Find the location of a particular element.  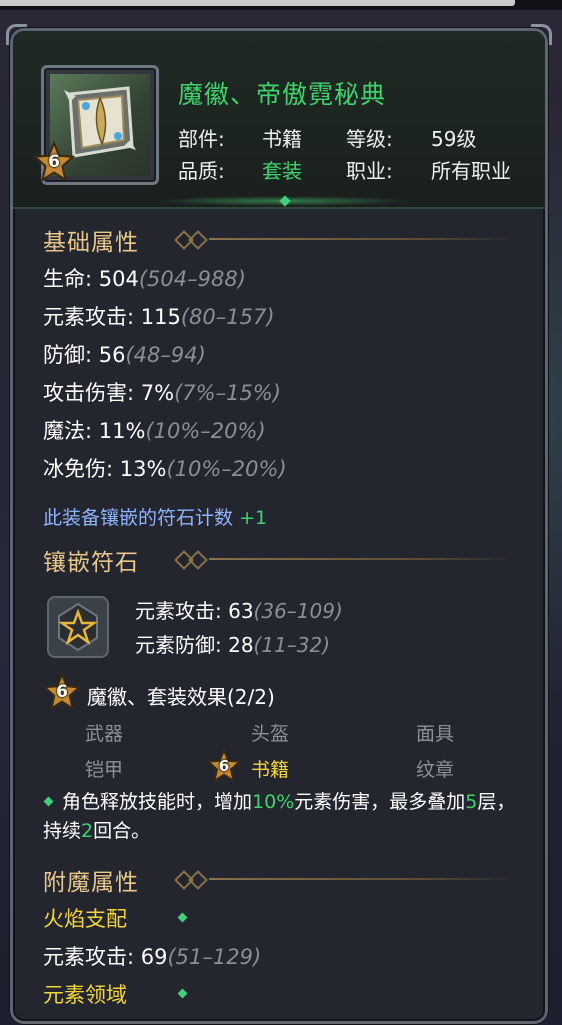

rune-slot is located at coordinates (78, 627).